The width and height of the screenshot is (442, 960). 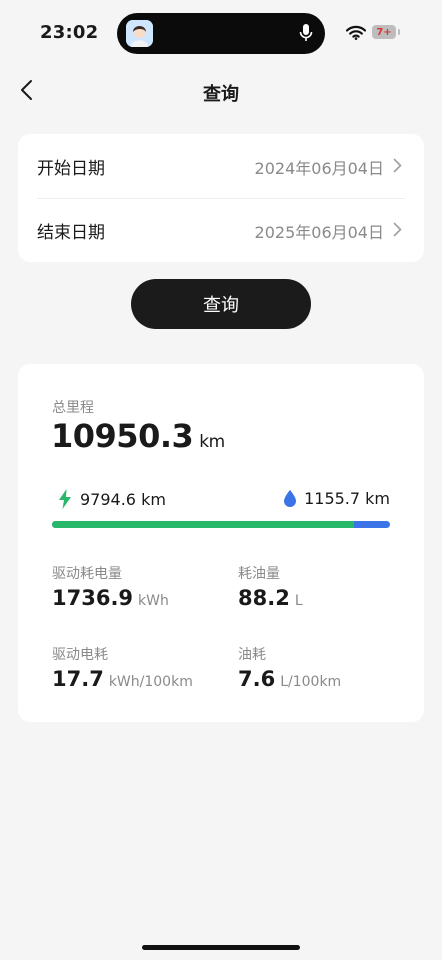 I want to click on metric-fuel-consumption: 油耗 7.6 L/100km, so click(x=289, y=667).